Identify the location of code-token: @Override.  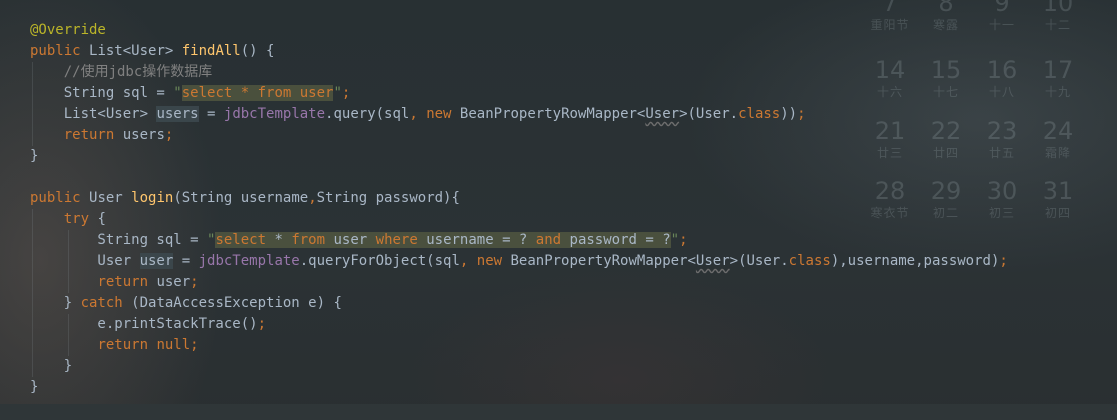
(68, 30).